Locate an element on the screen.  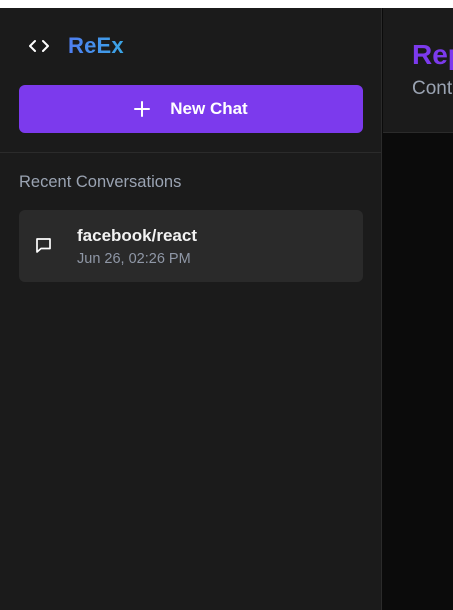
plus-icon is located at coordinates (142, 109).